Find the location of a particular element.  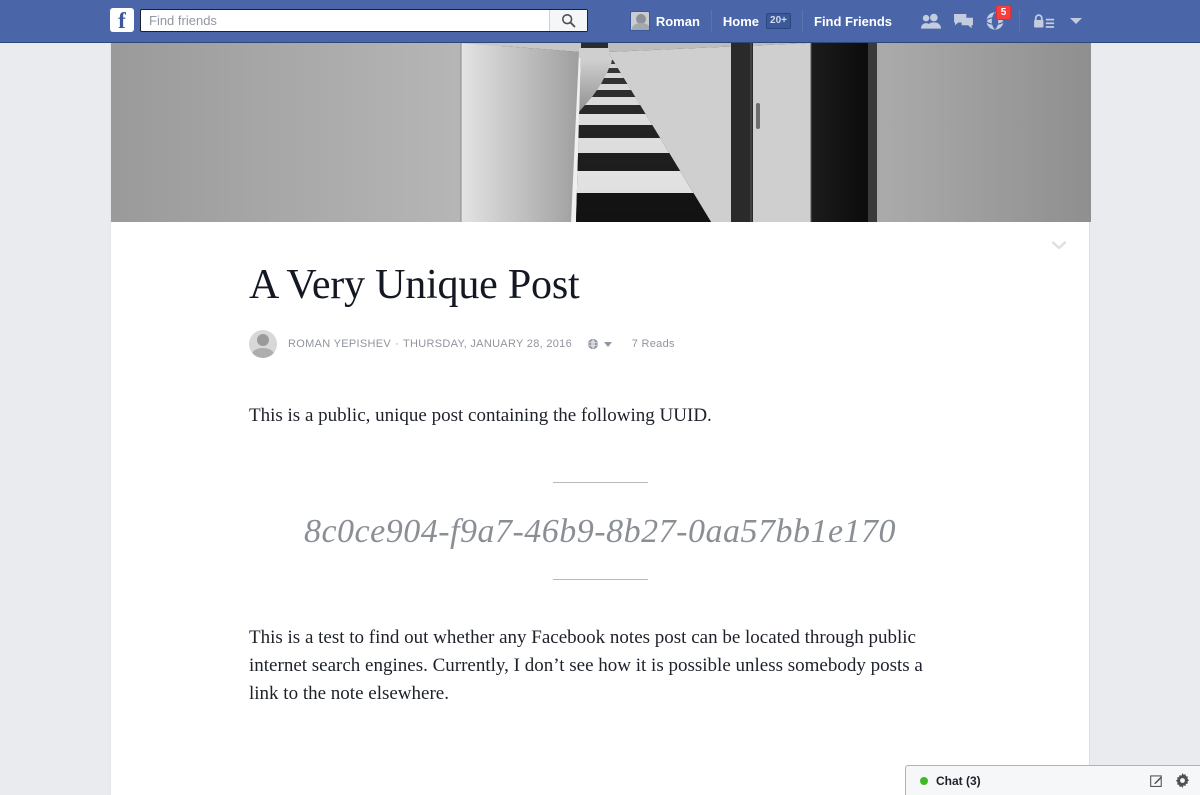

byline-author: ROMAN YEPISHEV is located at coordinates (339, 344).